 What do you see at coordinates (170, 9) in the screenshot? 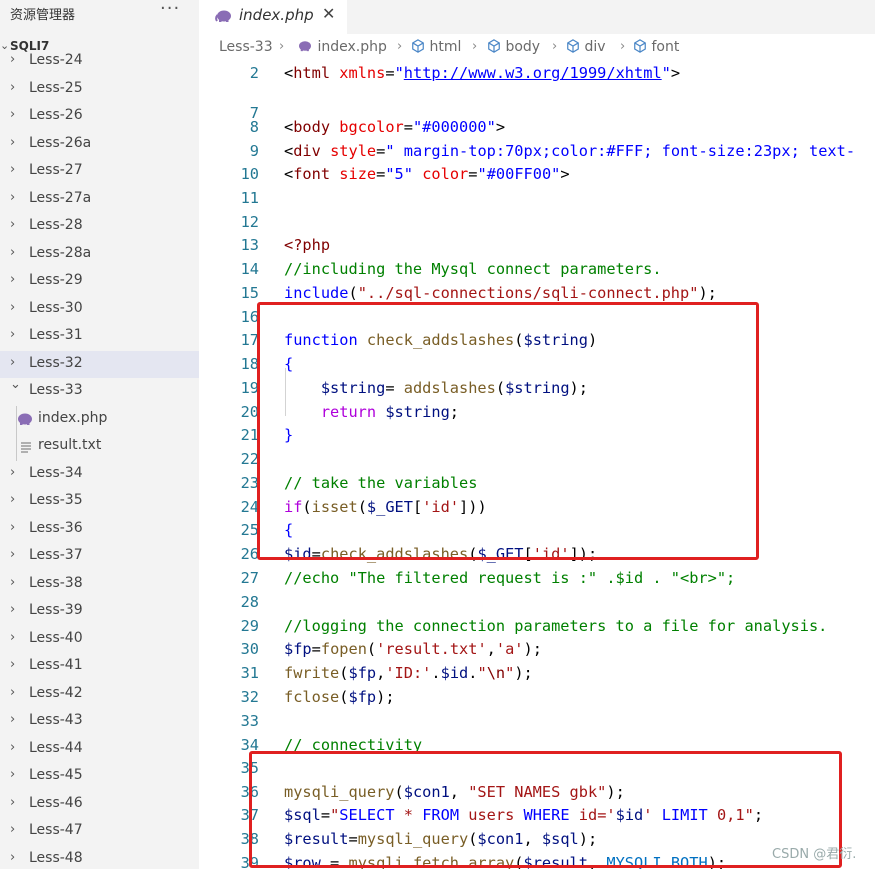
I see `more-actions-icon: ···` at bounding box center [170, 9].